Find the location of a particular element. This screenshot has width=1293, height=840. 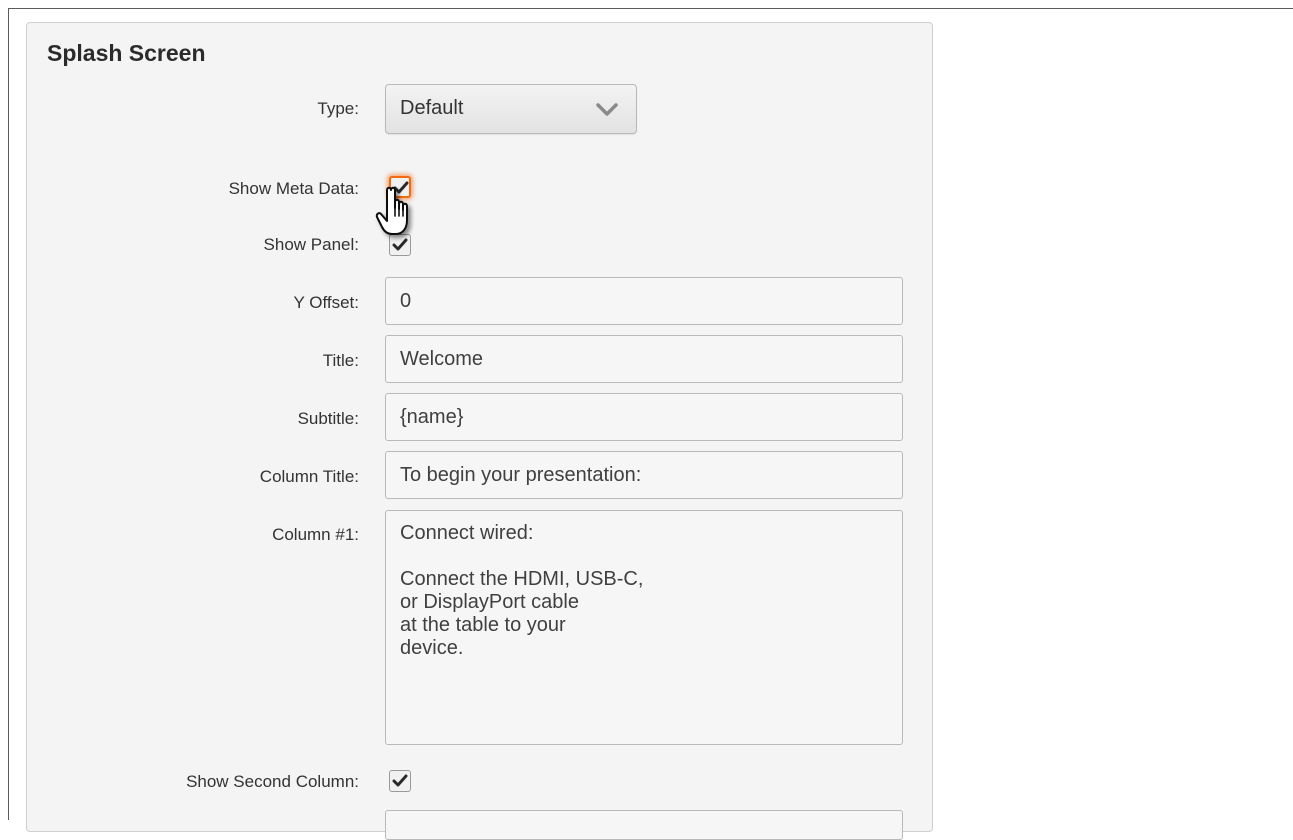

chevron-down-icon is located at coordinates (607, 109).